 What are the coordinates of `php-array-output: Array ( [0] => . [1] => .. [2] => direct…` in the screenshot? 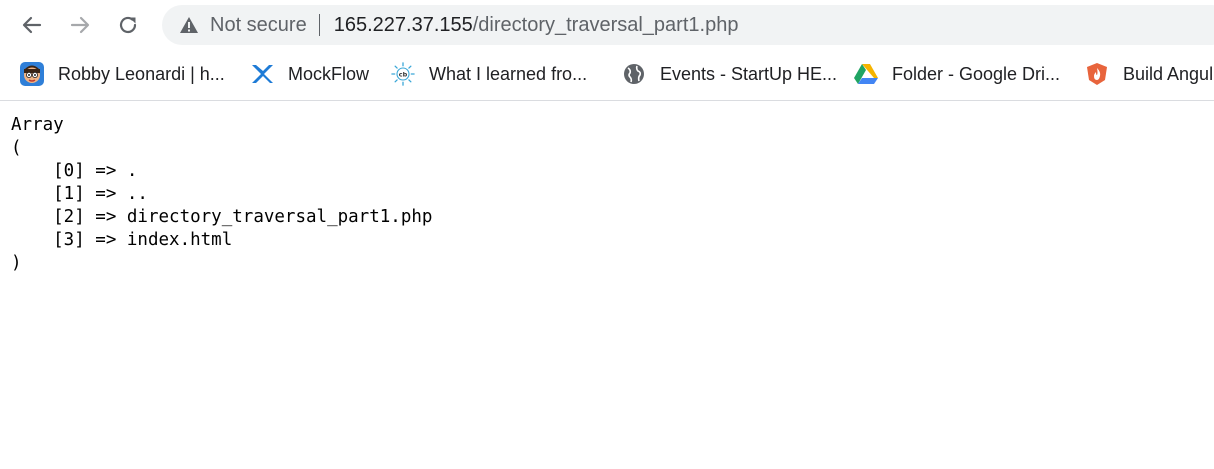 It's located at (221, 194).